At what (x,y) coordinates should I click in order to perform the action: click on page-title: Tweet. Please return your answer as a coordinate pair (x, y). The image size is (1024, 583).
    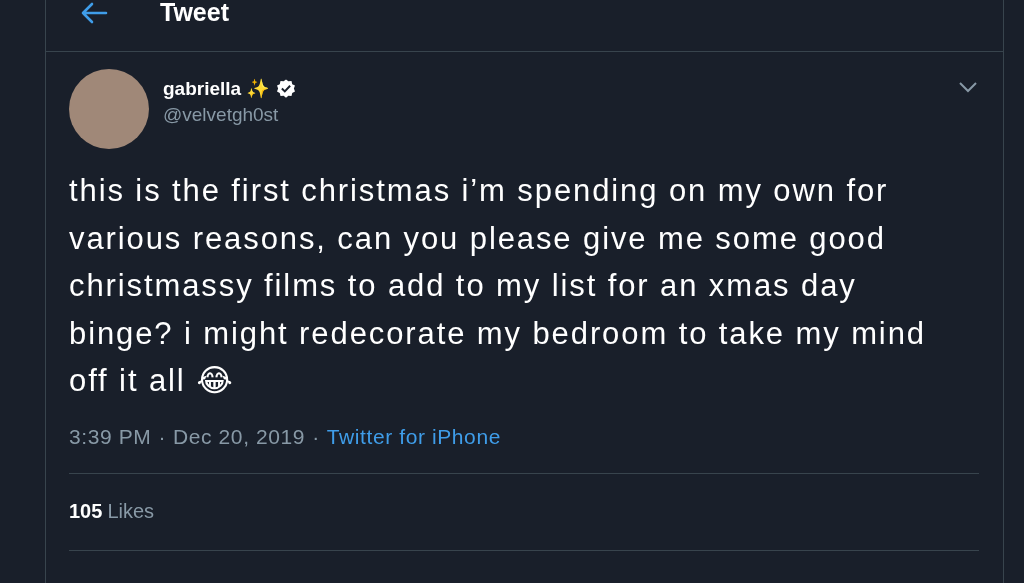
    Looking at the image, I should click on (194, 12).